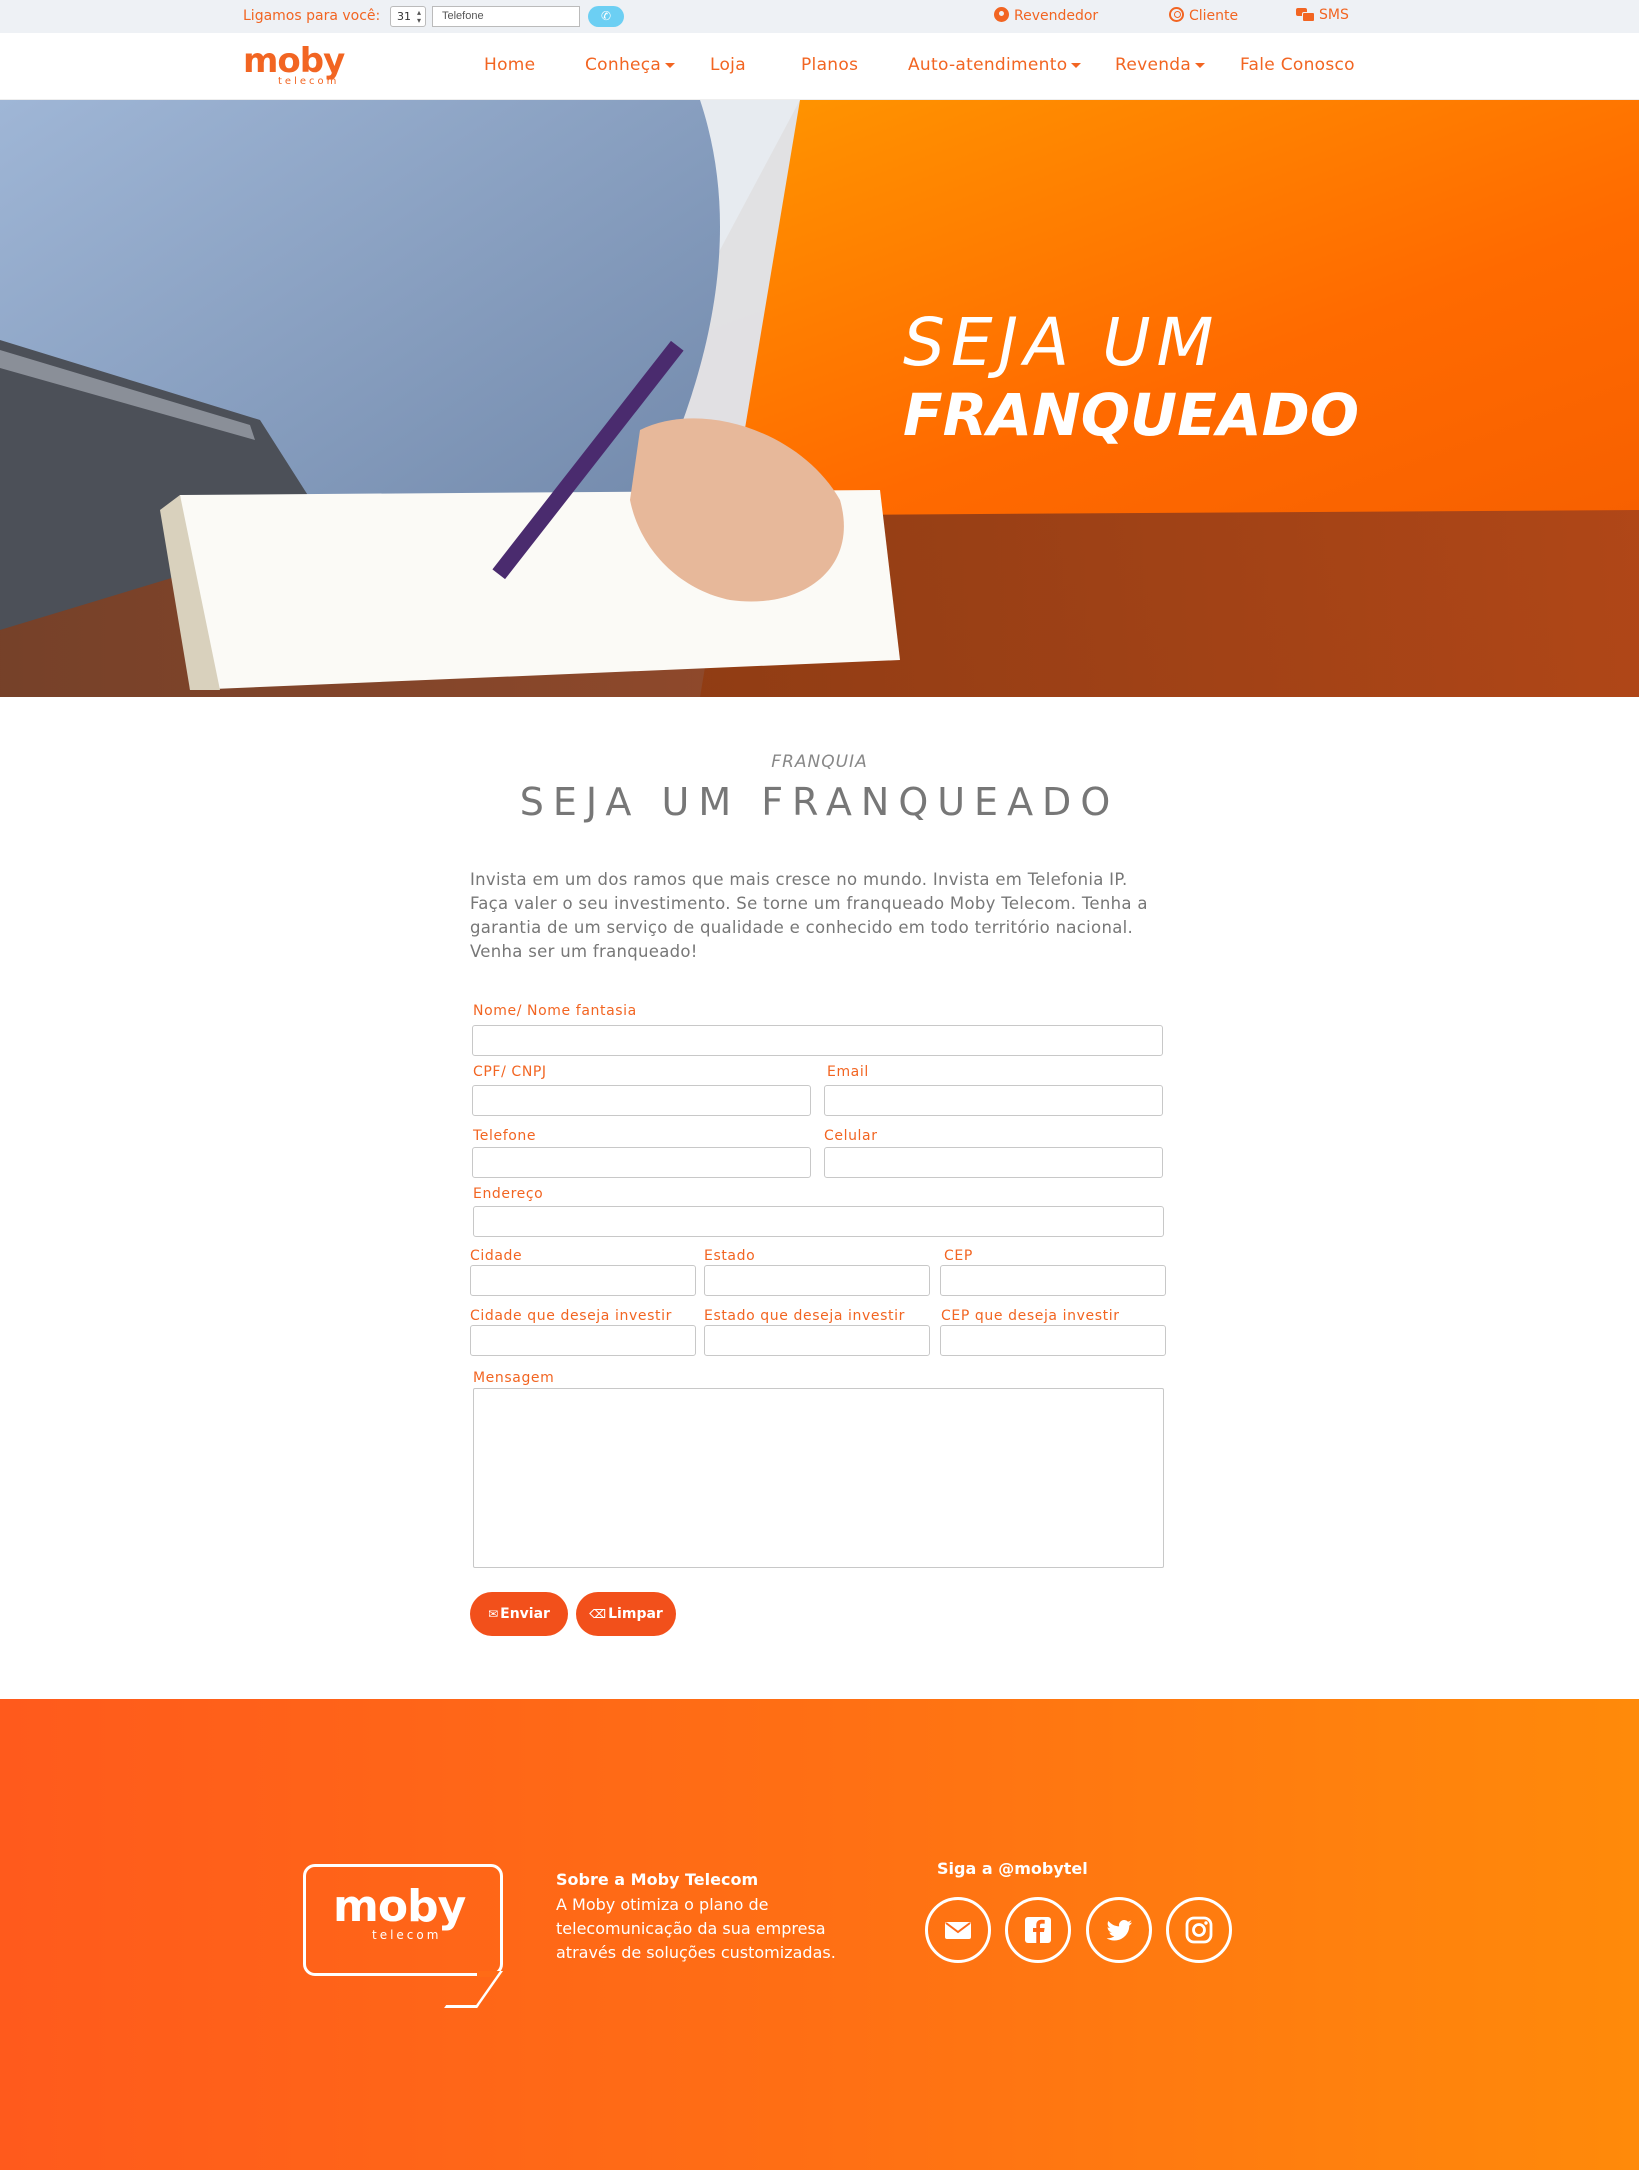 The height and width of the screenshot is (2170, 1639). What do you see at coordinates (309, 81) in the screenshot?
I see `logo-tagline: telecom` at bounding box center [309, 81].